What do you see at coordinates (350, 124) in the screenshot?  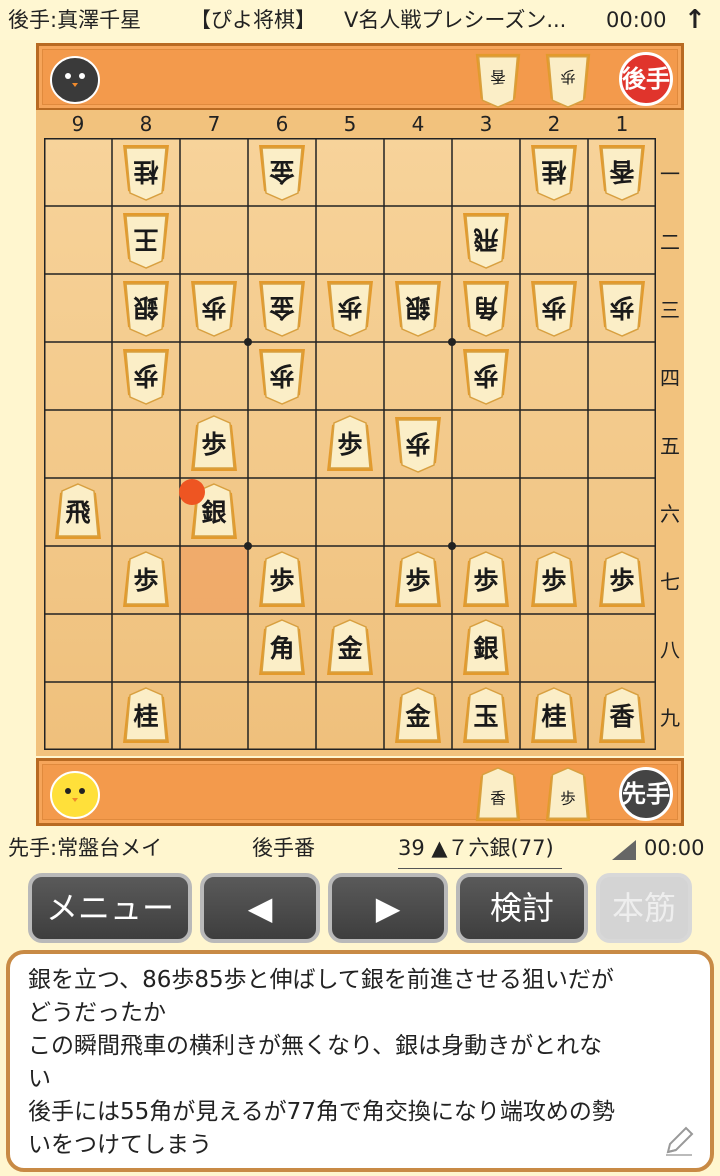 I see `file-label: 5` at bounding box center [350, 124].